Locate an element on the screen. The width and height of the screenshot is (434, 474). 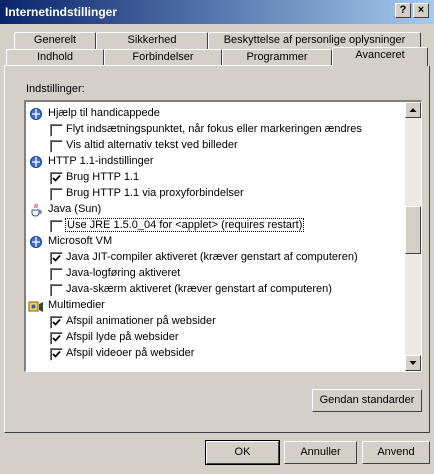
setting-alt-text: Vis altid alternativ tekst ved billeder is located at coordinates (216, 146).